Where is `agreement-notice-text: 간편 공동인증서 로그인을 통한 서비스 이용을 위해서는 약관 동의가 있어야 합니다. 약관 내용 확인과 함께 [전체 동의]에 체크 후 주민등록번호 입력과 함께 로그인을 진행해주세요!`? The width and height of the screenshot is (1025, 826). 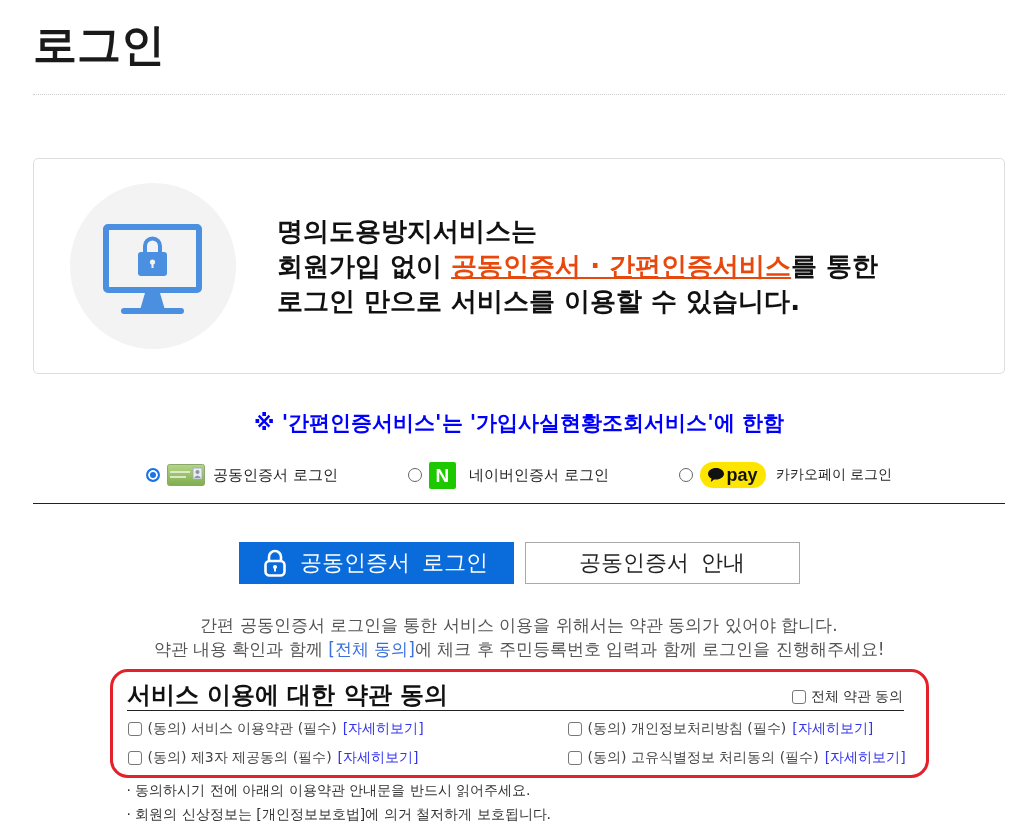
agreement-notice-text: 간편 공동인증서 로그인을 통한 서비스 이용을 위해서는 약관 동의가 있어야 합니다. 약관 내용 확인과 함께 [전체 동의]에 체크 후 주민등록번호 입력과 함께 로그인을 진행해주세요! is located at coordinates (519, 637).